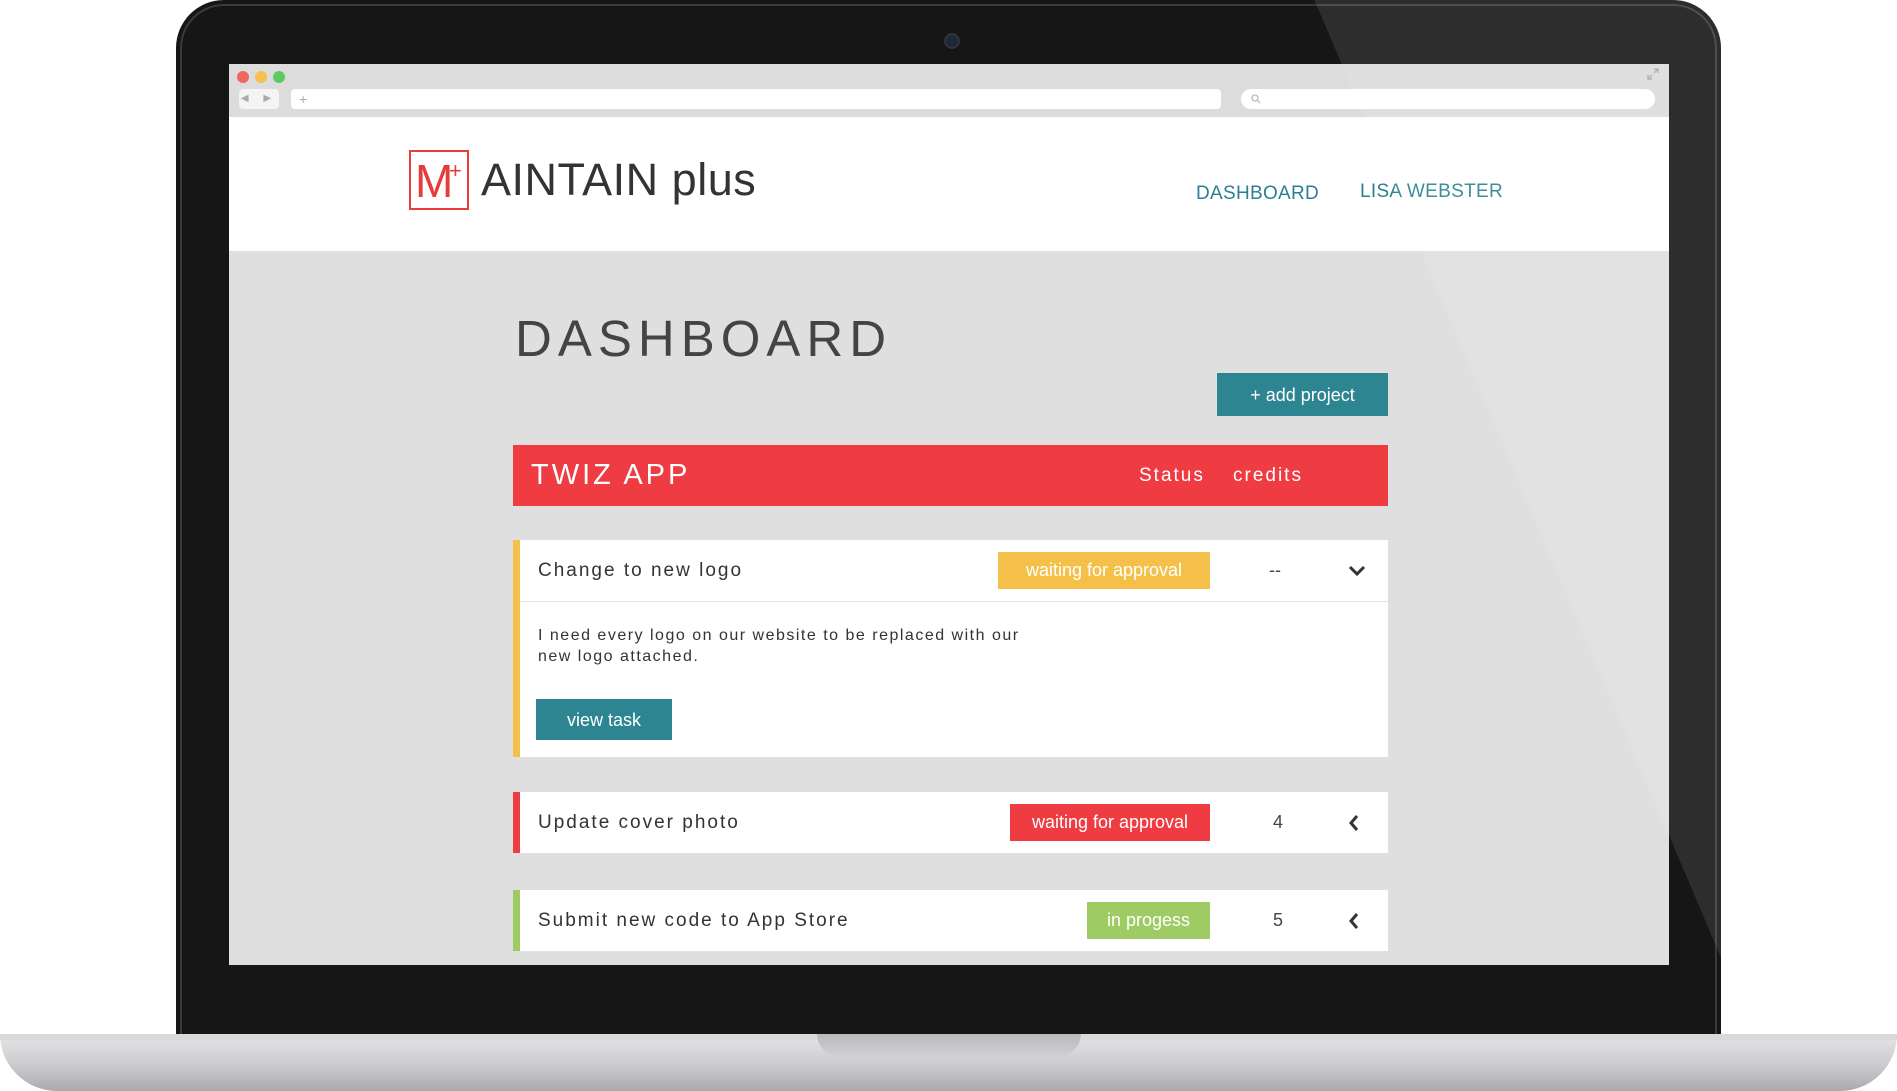 This screenshot has height=1091, width=1897. What do you see at coordinates (303, 99) in the screenshot?
I see `new-tab-icon: +` at bounding box center [303, 99].